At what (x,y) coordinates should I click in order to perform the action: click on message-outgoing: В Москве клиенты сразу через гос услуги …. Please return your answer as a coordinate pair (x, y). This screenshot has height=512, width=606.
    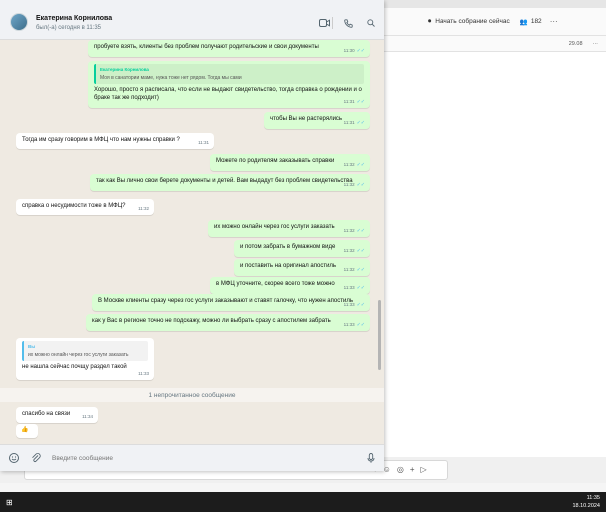
    Looking at the image, I should click on (231, 302).